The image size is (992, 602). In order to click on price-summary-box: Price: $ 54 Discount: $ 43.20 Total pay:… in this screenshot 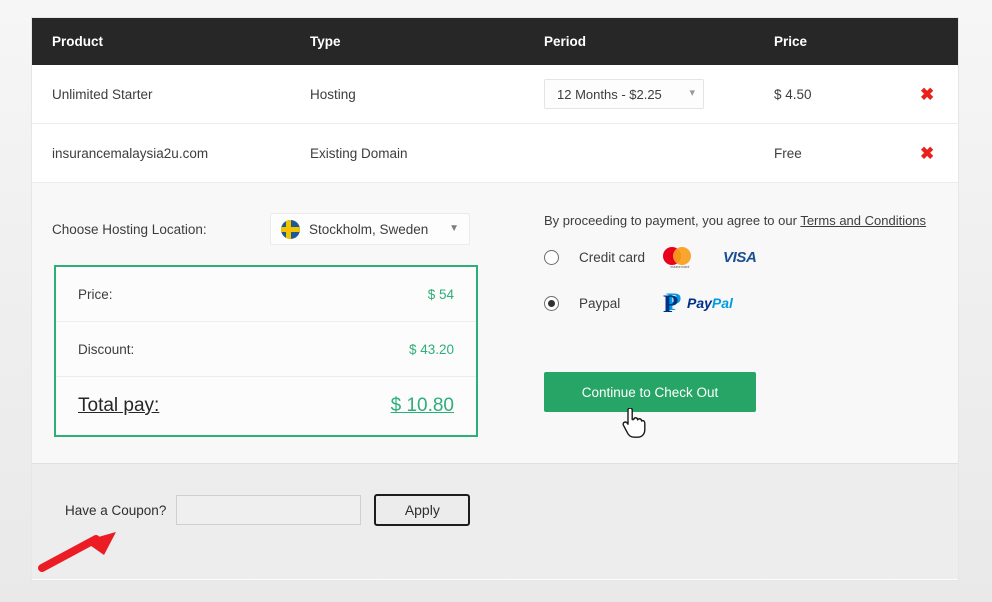, I will do `click(266, 351)`.